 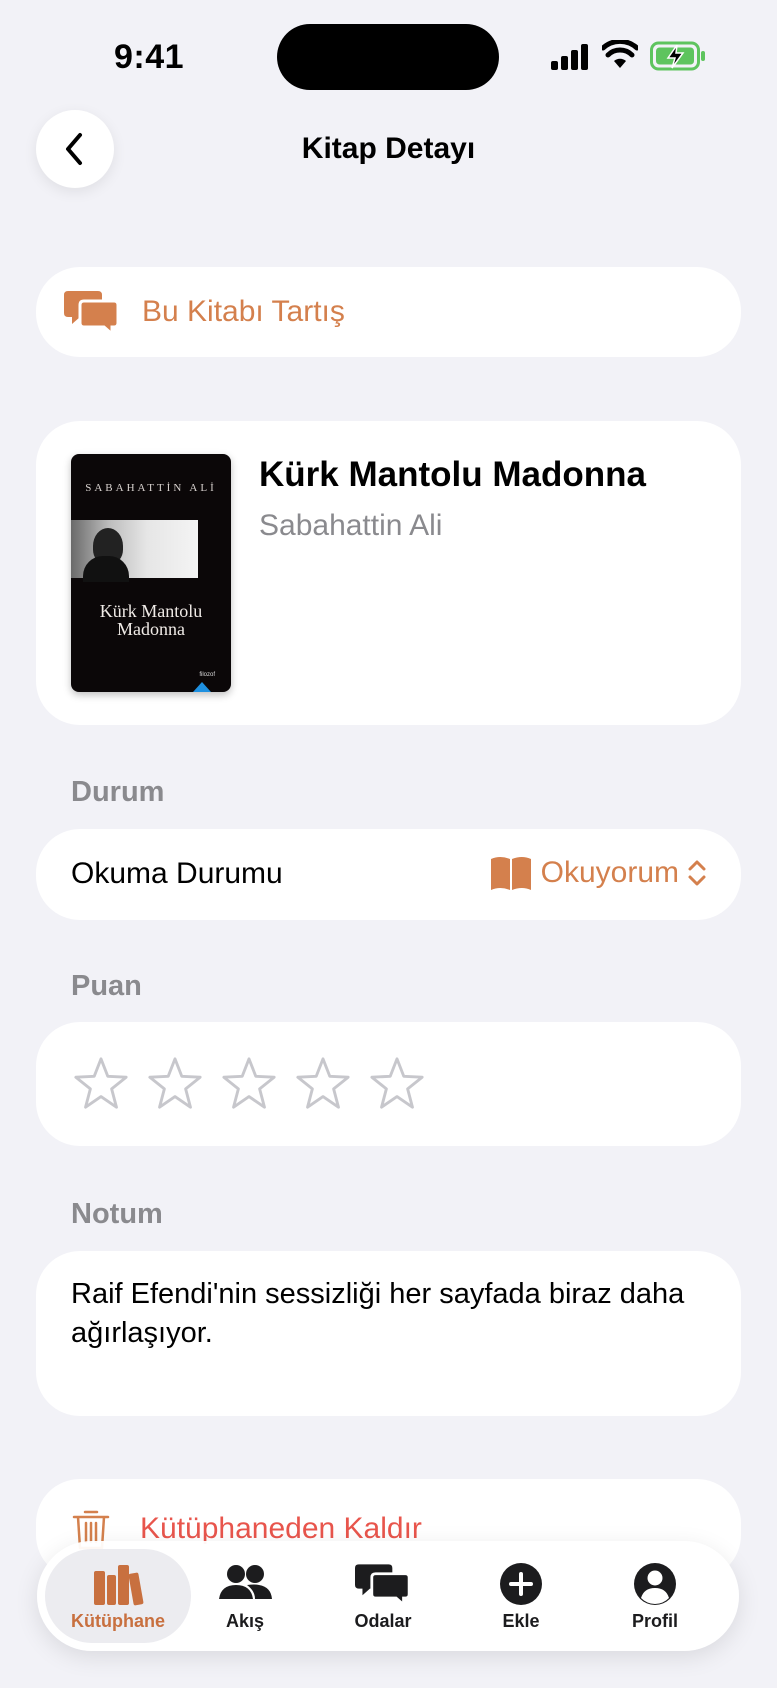 What do you see at coordinates (149, 57) in the screenshot?
I see `status-time: 9:41` at bounding box center [149, 57].